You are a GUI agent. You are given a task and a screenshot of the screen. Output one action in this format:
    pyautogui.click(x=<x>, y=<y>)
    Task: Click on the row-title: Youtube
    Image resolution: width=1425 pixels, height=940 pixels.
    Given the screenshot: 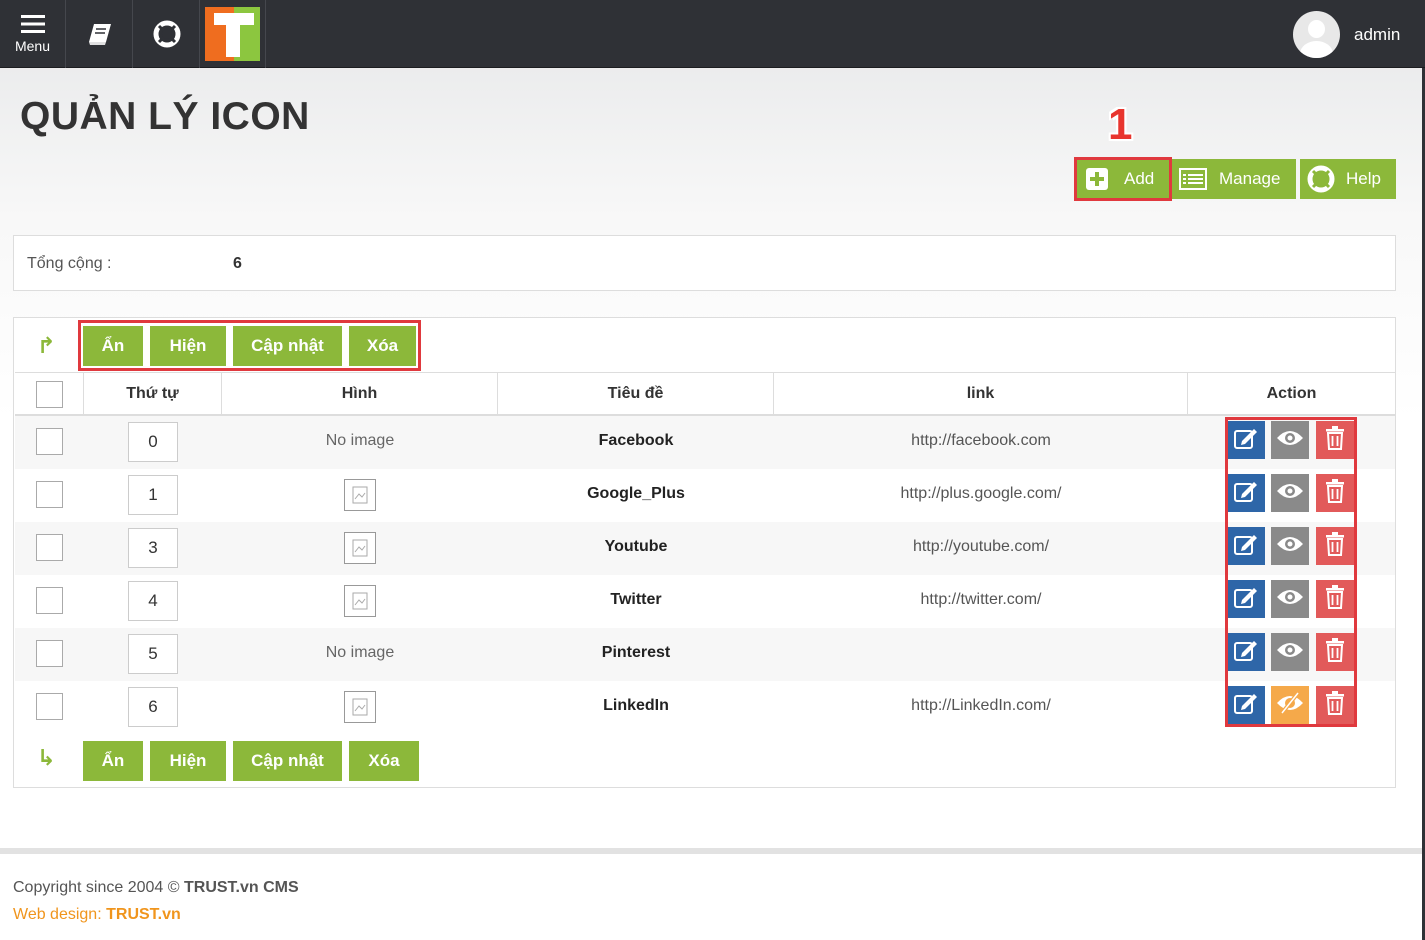 What is the action you would take?
    pyautogui.click(x=636, y=546)
    